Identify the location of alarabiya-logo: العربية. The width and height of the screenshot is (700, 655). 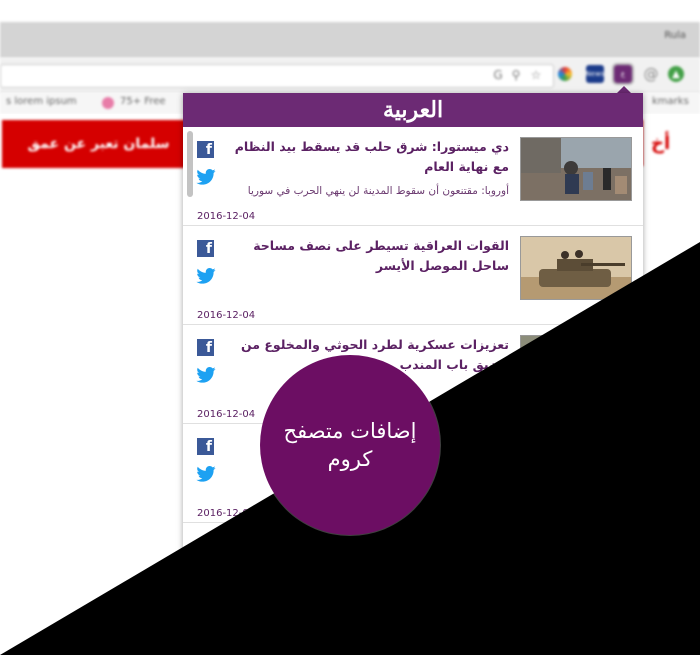
(413, 110).